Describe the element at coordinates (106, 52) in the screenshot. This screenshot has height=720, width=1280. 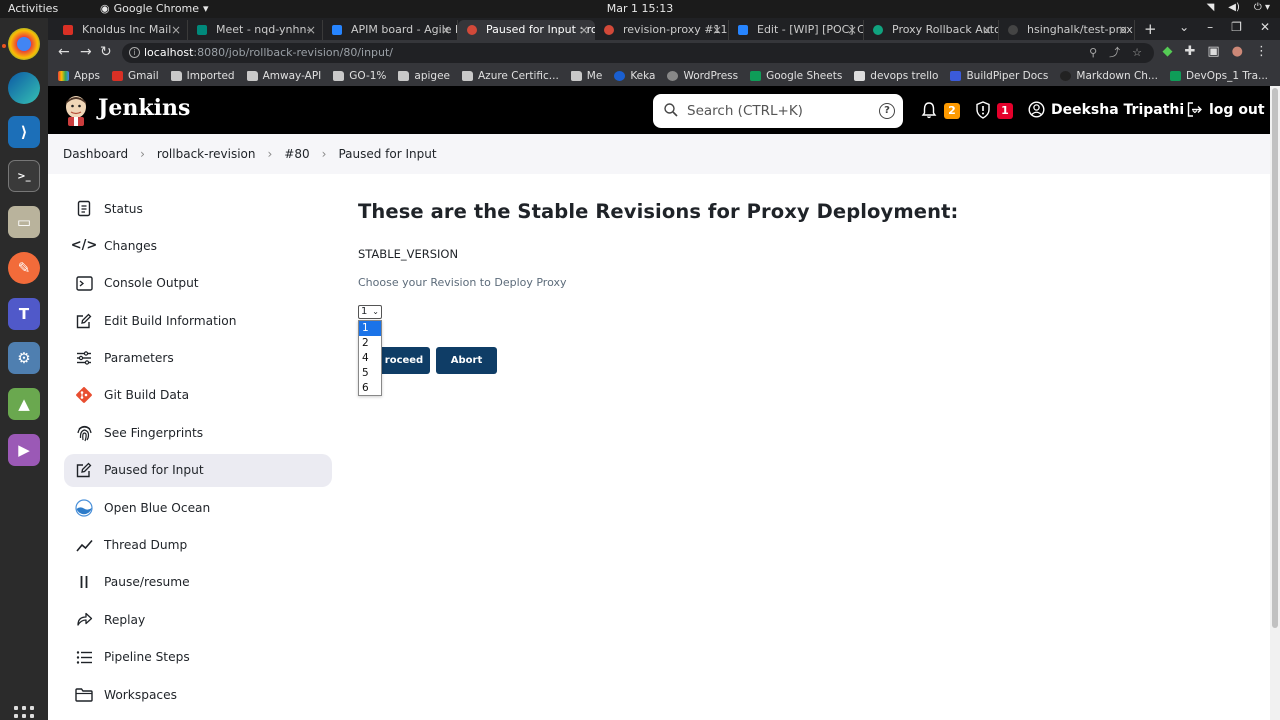
I see `reload-icon: ↻` at that location.